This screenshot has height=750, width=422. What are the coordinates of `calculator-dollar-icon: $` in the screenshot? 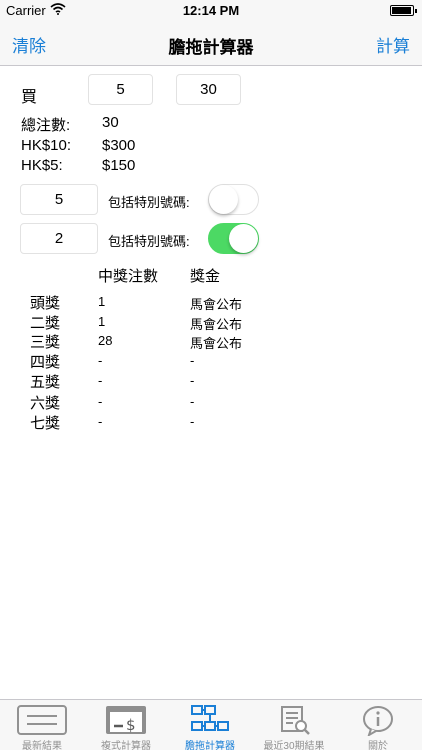 It's located at (126, 722).